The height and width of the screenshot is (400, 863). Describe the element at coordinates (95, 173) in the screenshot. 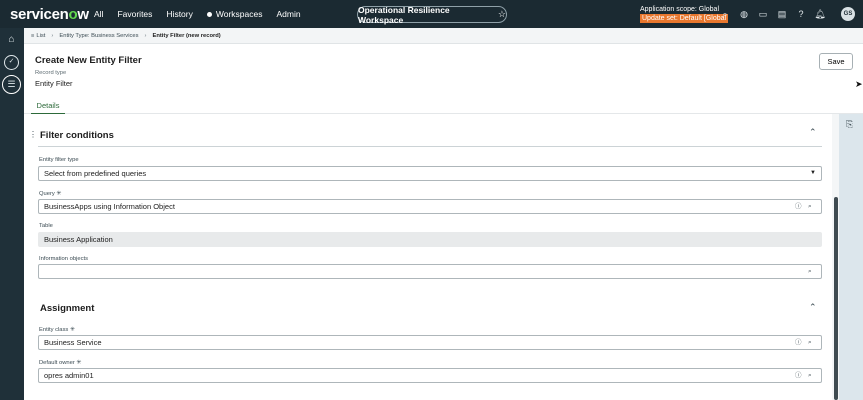

I see `entity-filter-type-value: Select from predefined queries` at that location.